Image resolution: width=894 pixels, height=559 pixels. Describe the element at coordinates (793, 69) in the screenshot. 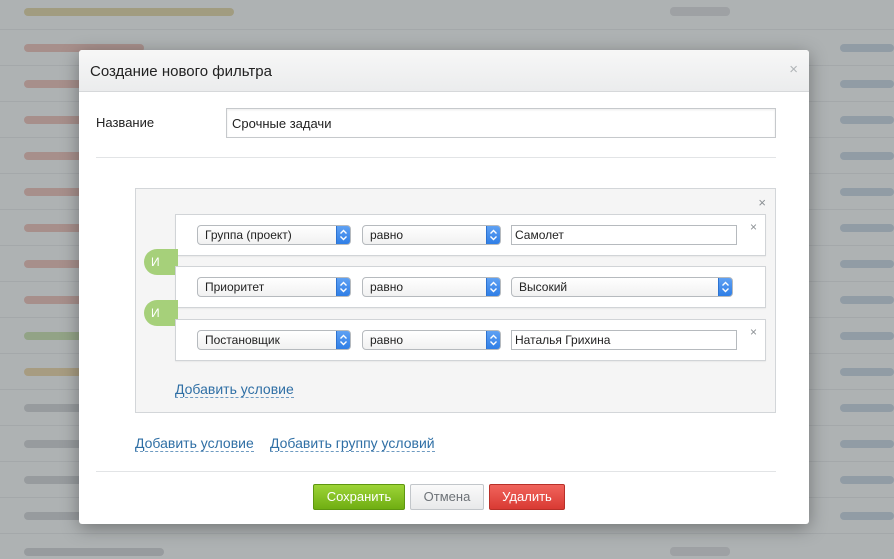

I see `dialog-close-icon: ×` at that location.